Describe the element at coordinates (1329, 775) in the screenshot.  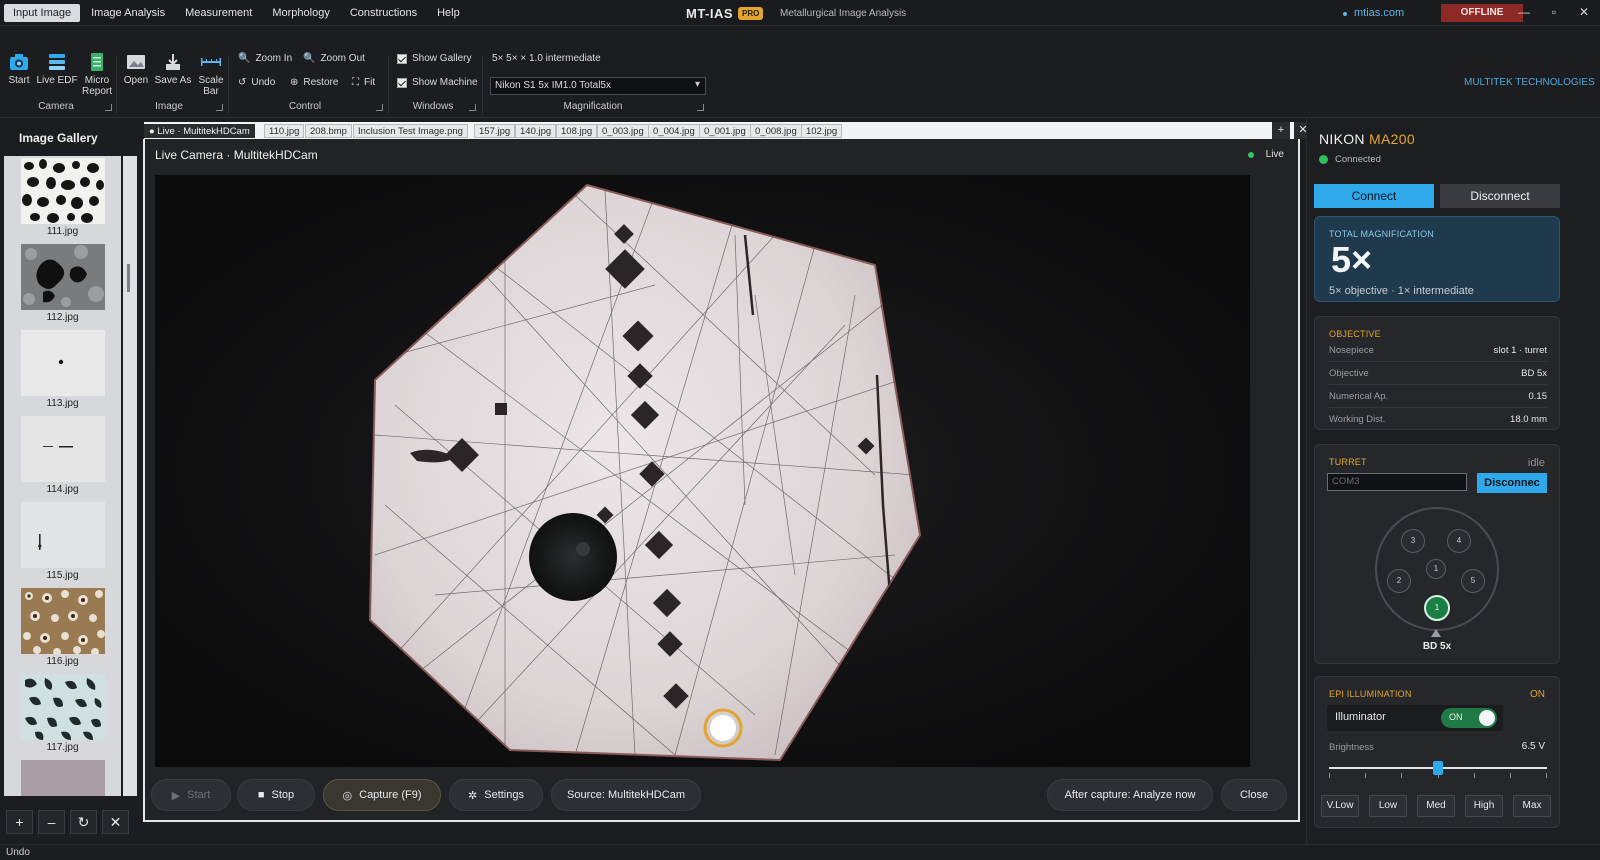
I see `slider-tick` at that location.